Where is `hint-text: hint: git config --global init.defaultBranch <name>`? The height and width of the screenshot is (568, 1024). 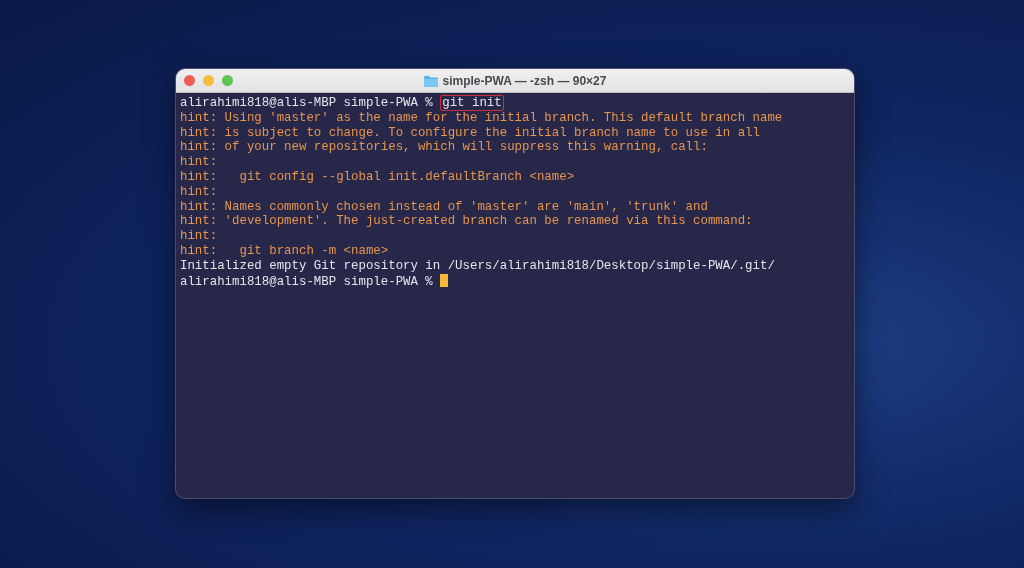
hint-text: hint: git config --global init.defaultBranch <name> is located at coordinates (377, 177).